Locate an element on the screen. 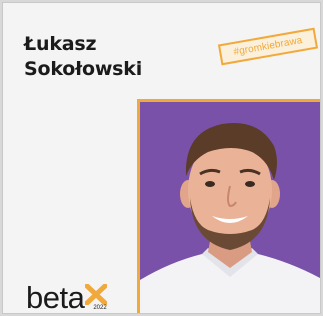 The image size is (323, 316). speaker-name: Łukasz Sokołowski is located at coordinates (83, 57).